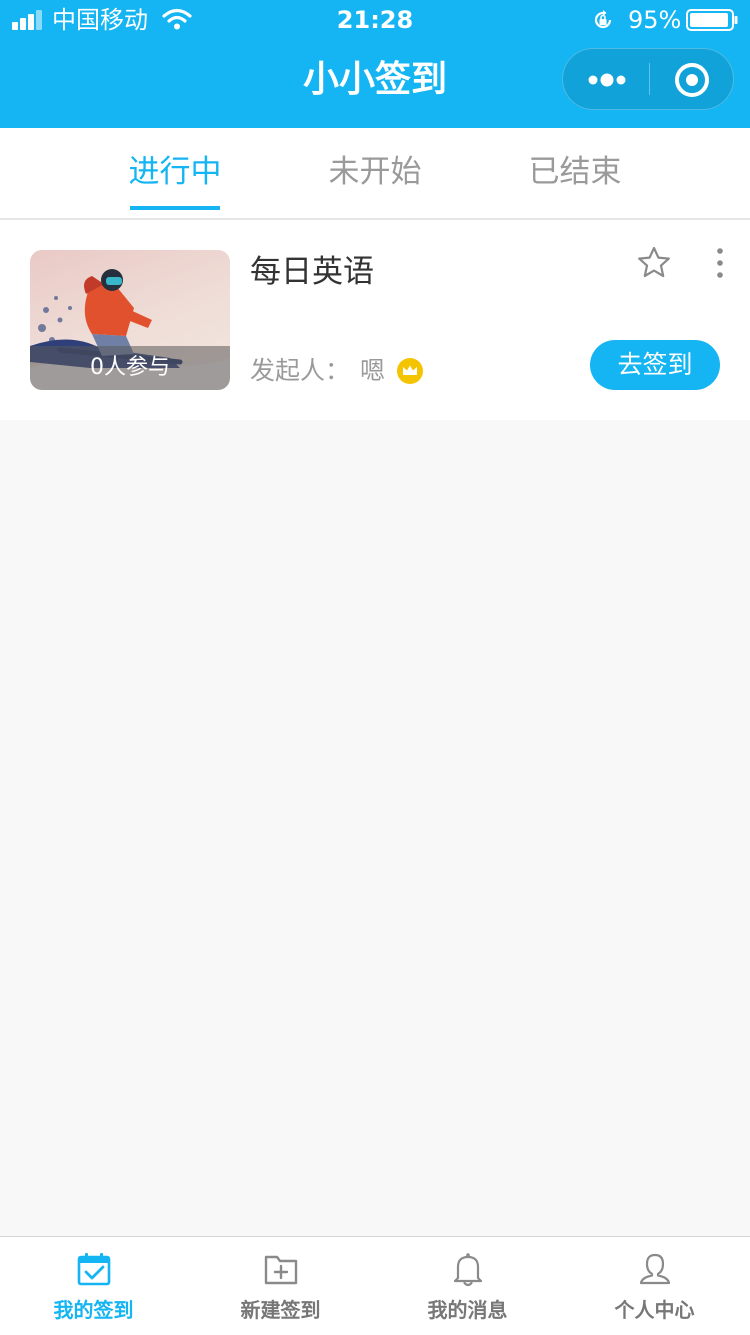  Describe the element at coordinates (373, 370) in the screenshot. I see `initiator-name: 嗯` at that location.